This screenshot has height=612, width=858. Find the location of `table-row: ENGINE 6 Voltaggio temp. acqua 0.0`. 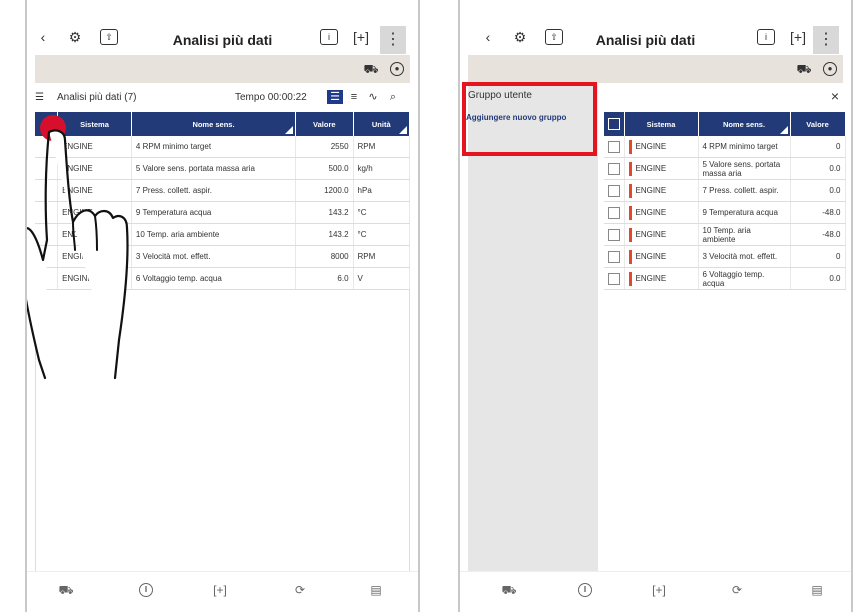

table-row: ENGINE 6 Voltaggio temp. acqua 0.0 is located at coordinates (725, 278).